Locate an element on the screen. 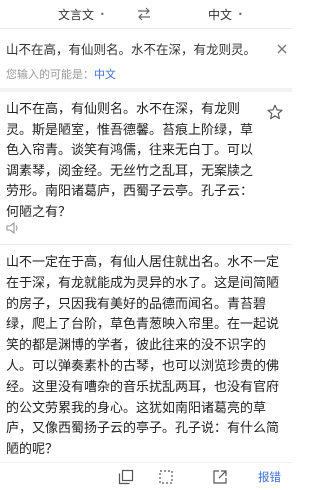  star-outline-icon is located at coordinates (275, 112).